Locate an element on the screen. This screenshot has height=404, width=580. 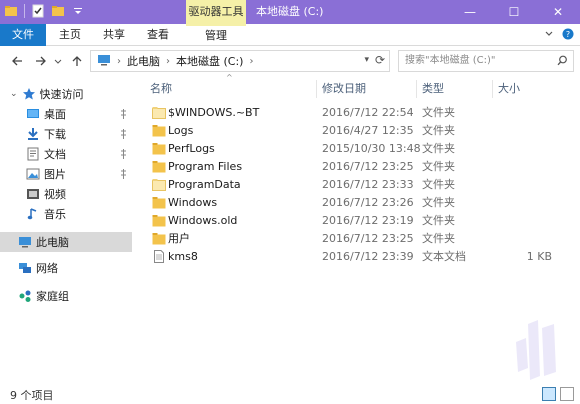
nav-item-label: 图片 is located at coordinates (55, 174).